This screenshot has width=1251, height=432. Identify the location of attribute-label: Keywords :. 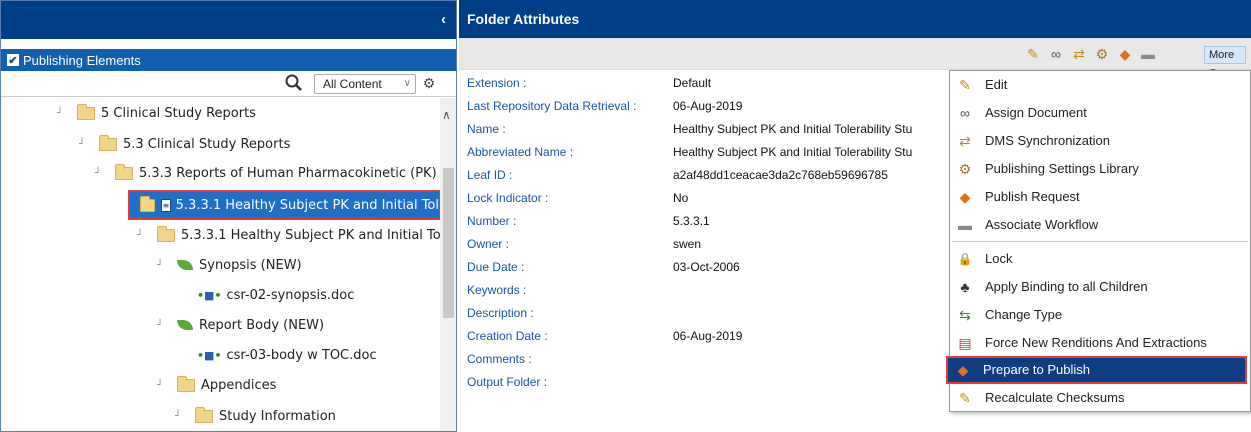
(497, 290).